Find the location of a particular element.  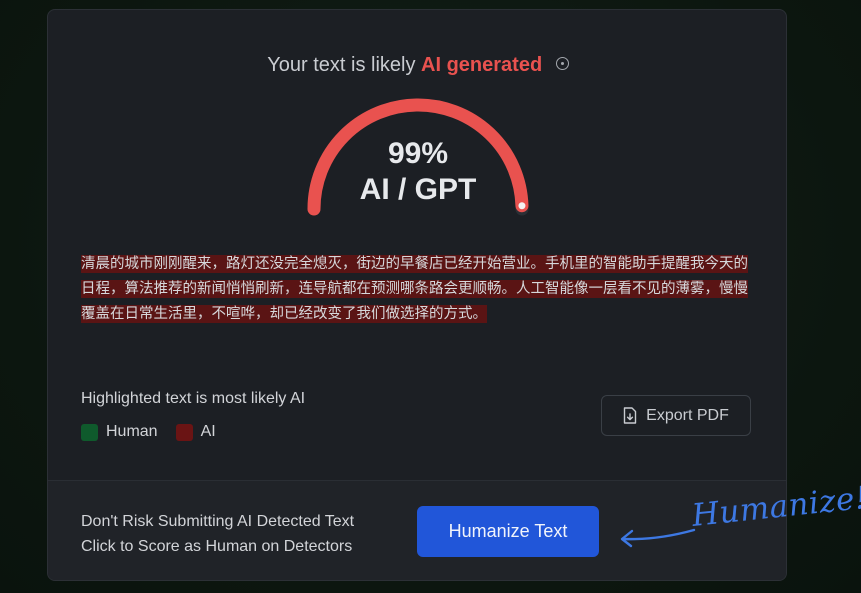

info-icon is located at coordinates (562, 63).